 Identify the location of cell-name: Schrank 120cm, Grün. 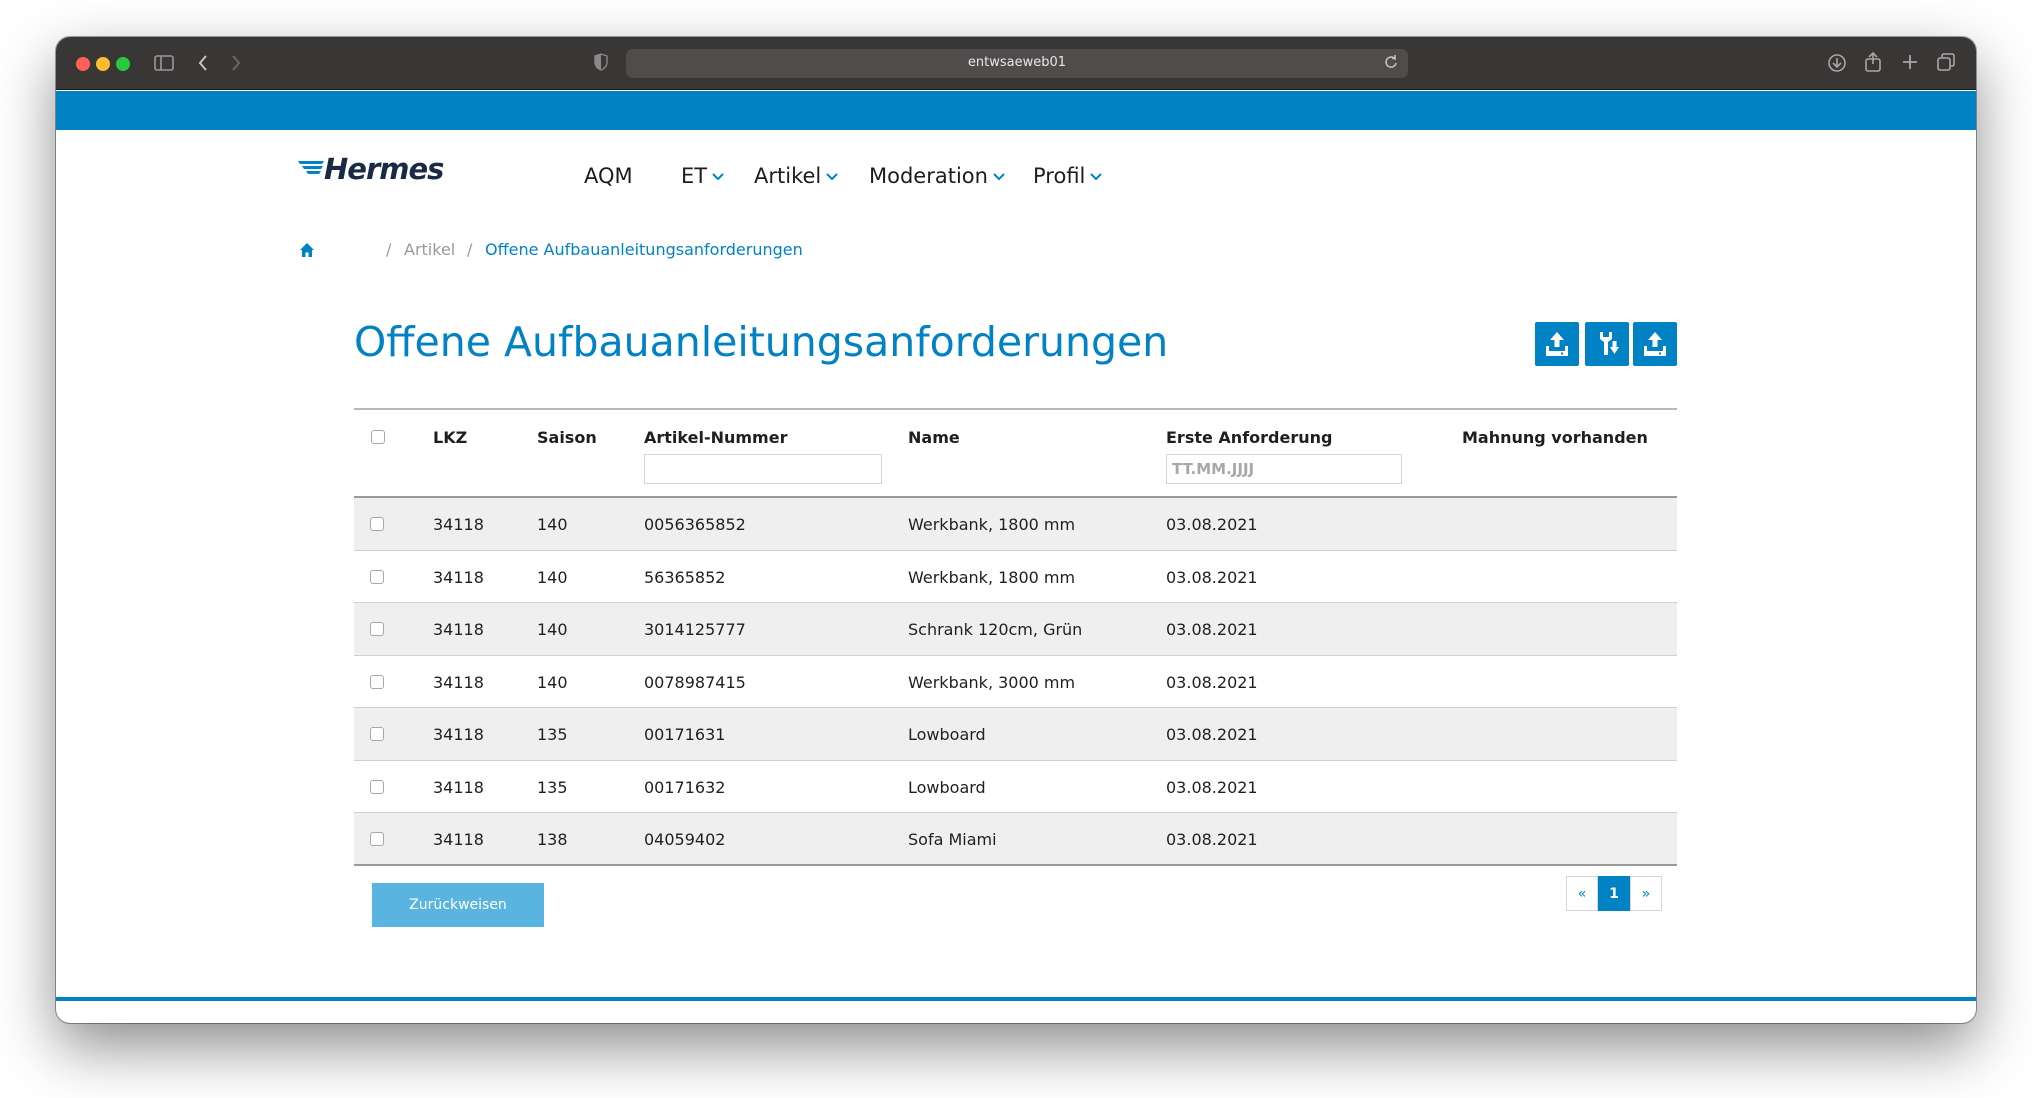
(995, 629).